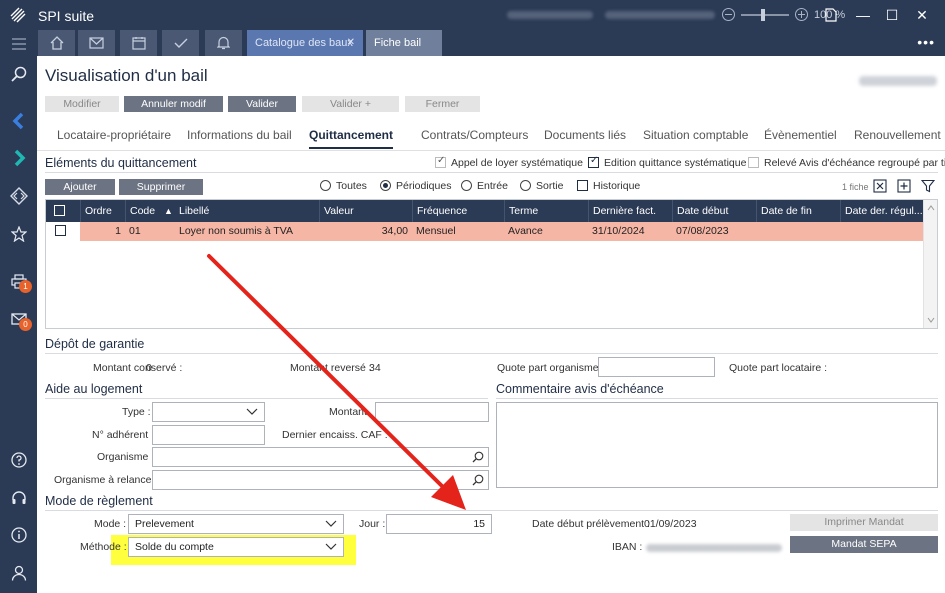  What do you see at coordinates (897, 135) in the screenshot?
I see `tab-renouvellement: Renouvellement` at bounding box center [897, 135].